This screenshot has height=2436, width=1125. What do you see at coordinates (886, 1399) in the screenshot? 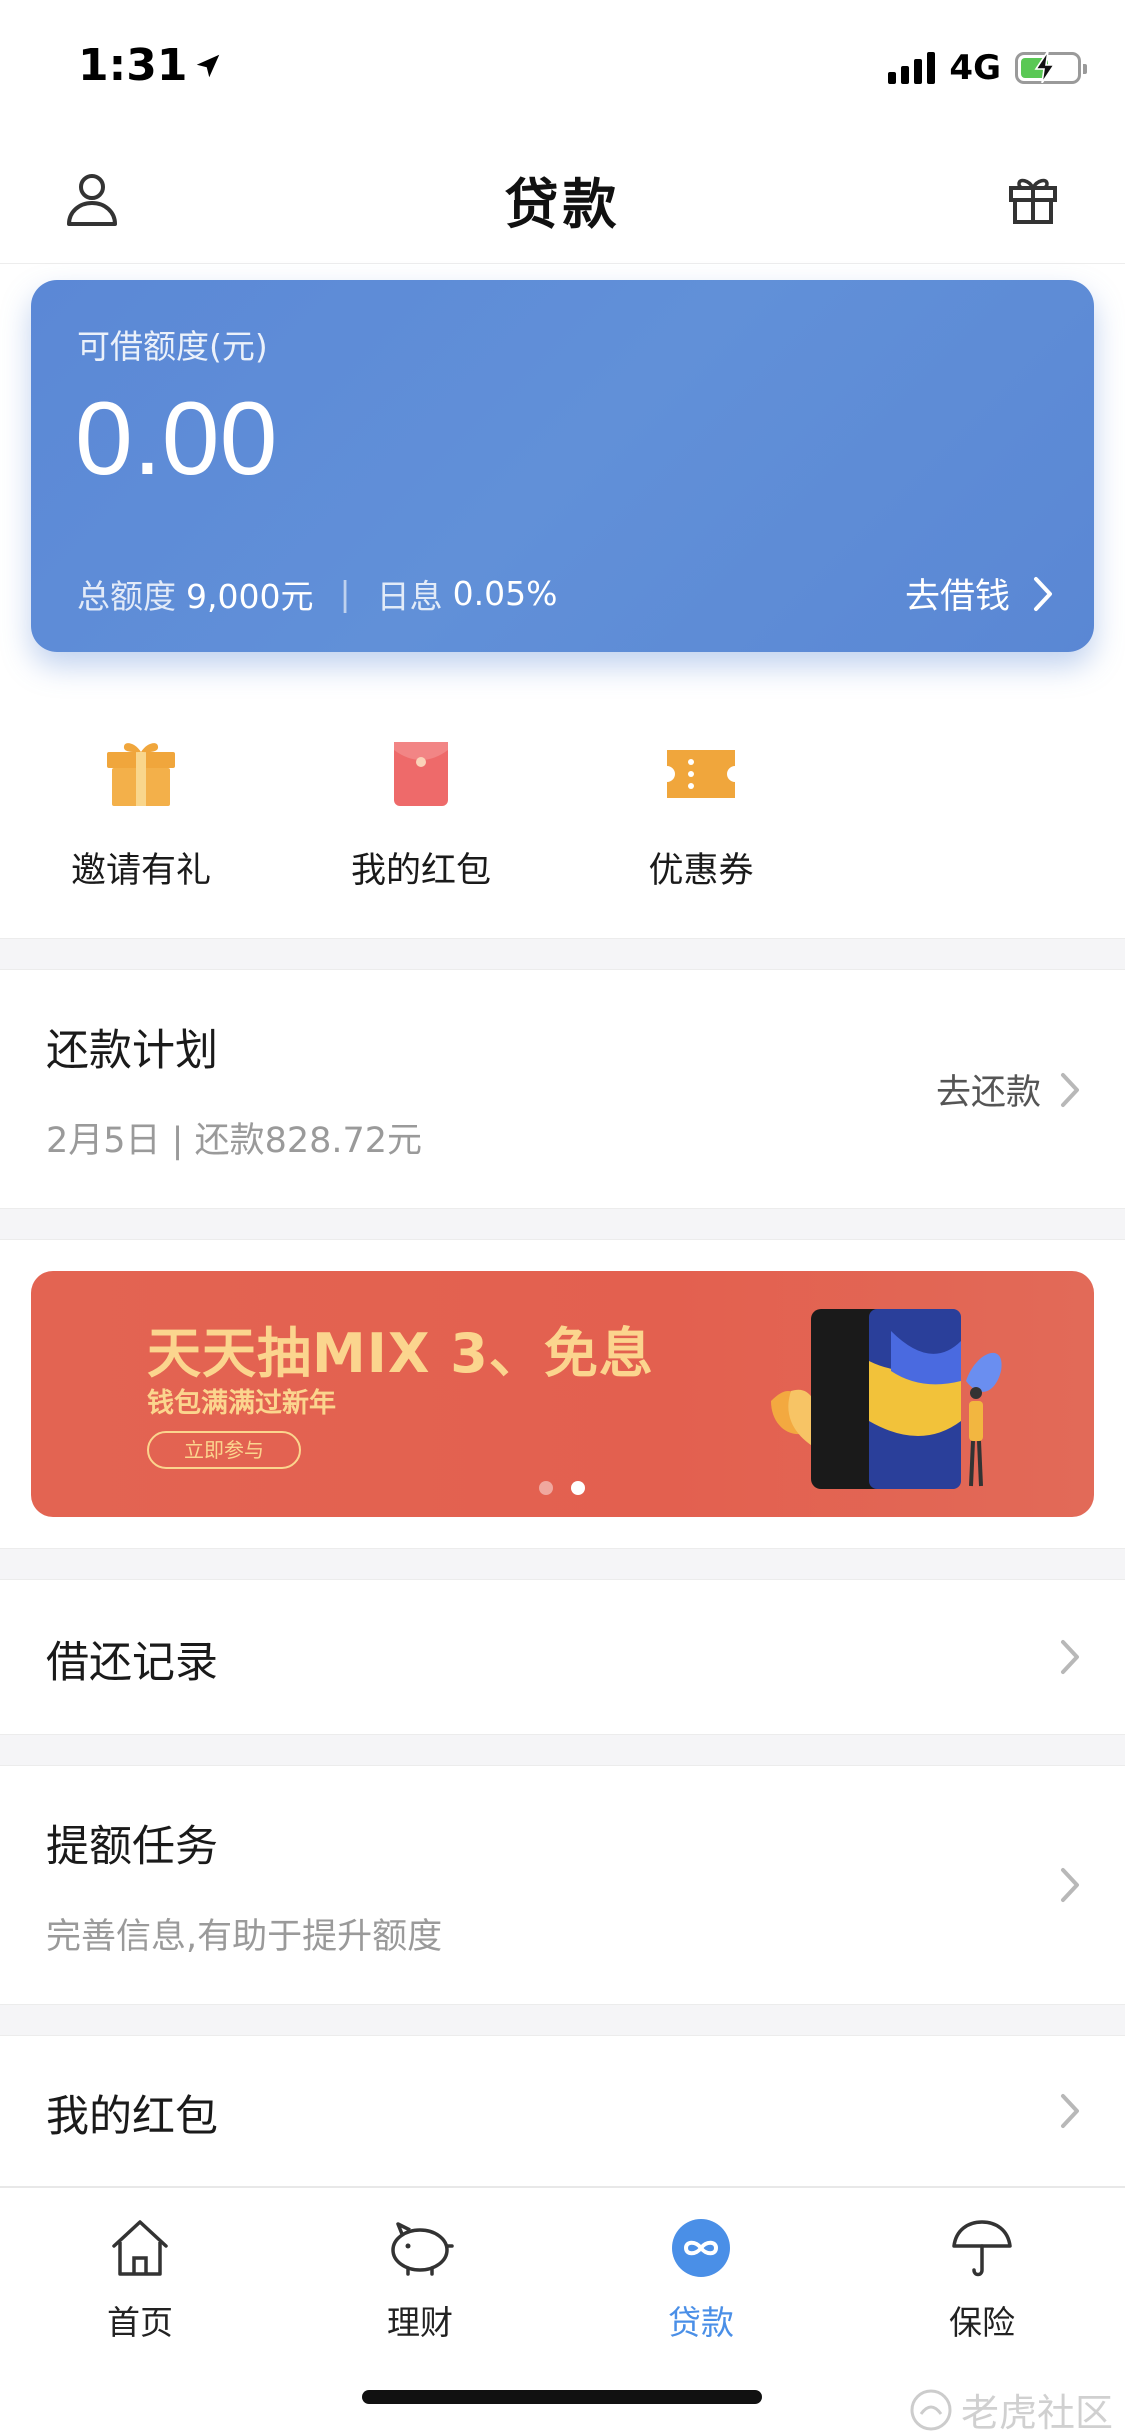
I see `phone-illustration` at bounding box center [886, 1399].